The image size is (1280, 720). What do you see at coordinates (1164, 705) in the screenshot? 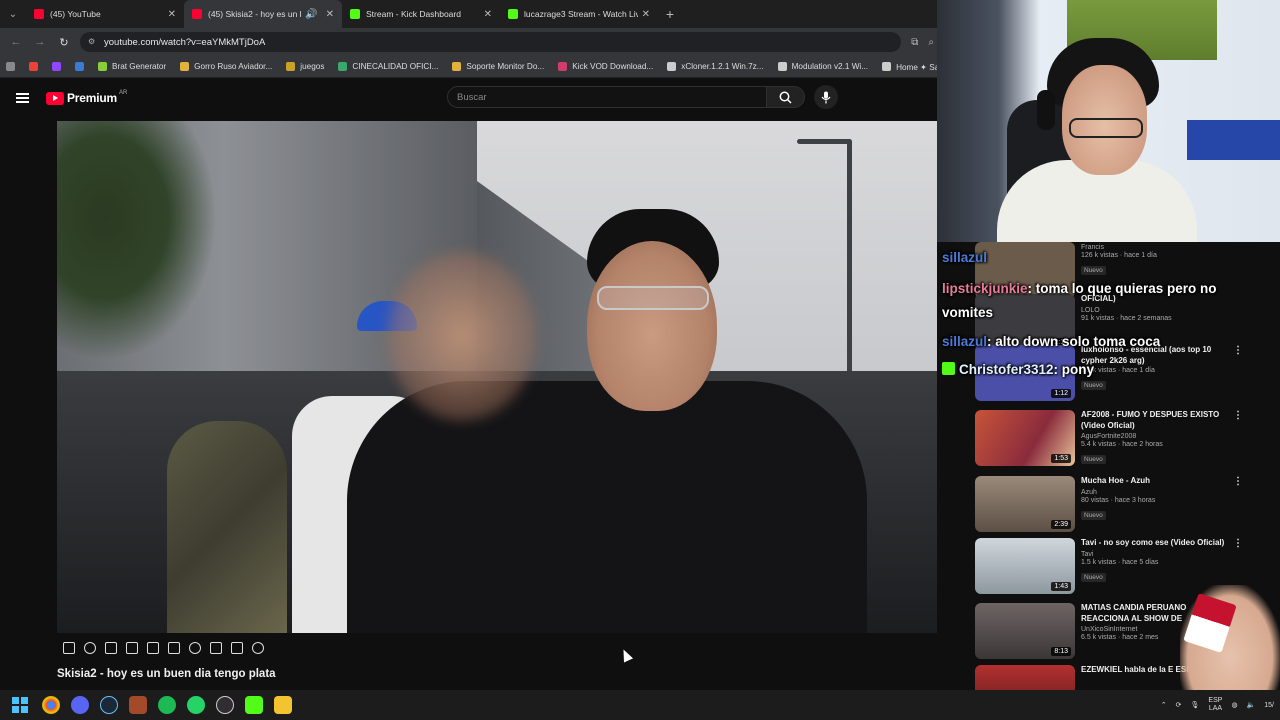
I see `chevron-up-icon: ⌃` at bounding box center [1164, 705].